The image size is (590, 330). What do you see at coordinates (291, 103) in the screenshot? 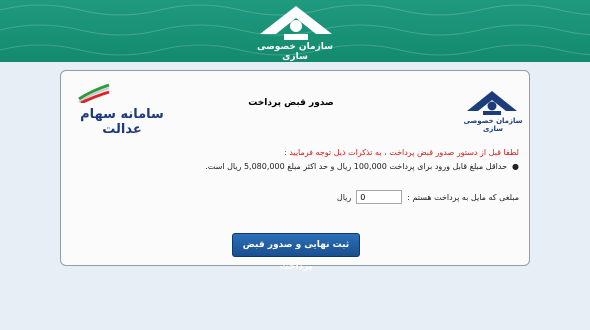
I see `page-title: صدور قبض پرداخت` at bounding box center [291, 103].